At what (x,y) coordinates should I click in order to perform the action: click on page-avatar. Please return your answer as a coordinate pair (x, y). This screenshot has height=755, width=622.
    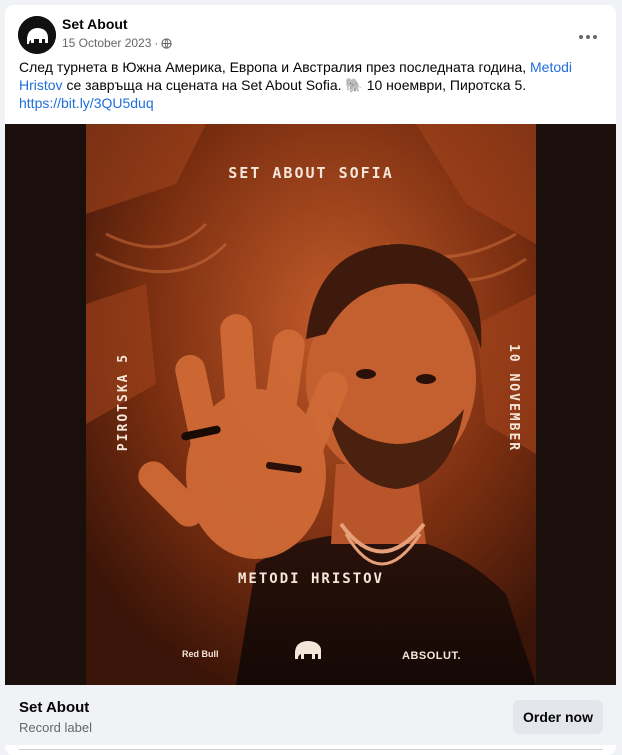
    Looking at the image, I should click on (37, 35).